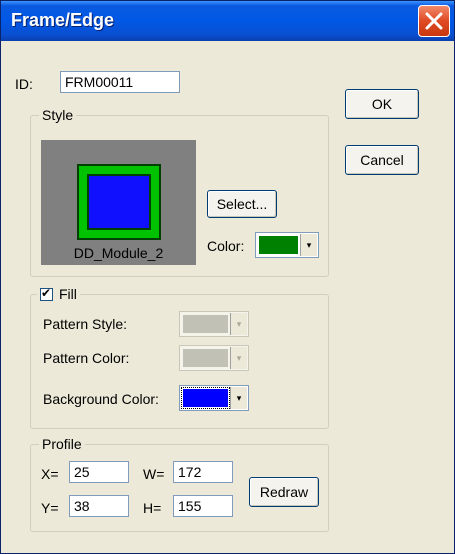 This screenshot has width=455, height=554. I want to click on x-label: X=, so click(50, 474).